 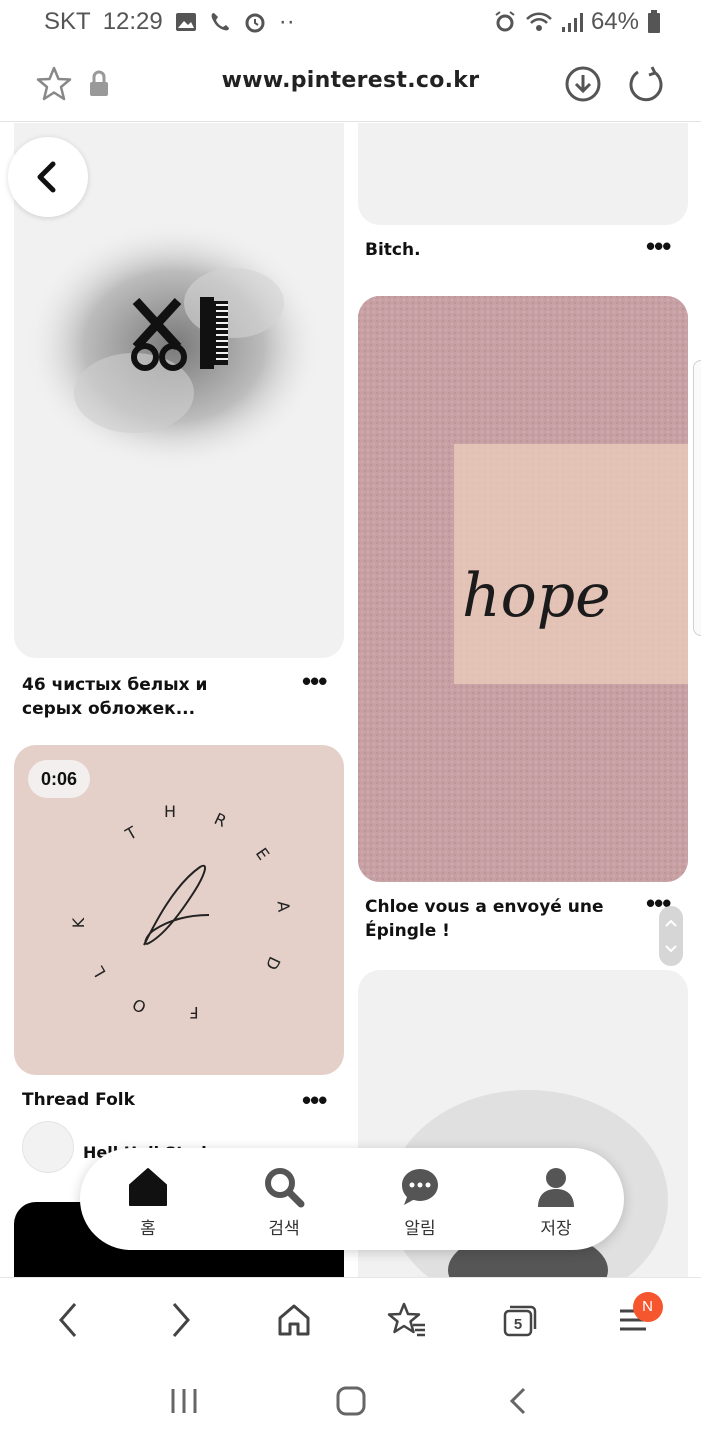 What do you see at coordinates (539, 21) in the screenshot?
I see `wifi-icon` at bounding box center [539, 21].